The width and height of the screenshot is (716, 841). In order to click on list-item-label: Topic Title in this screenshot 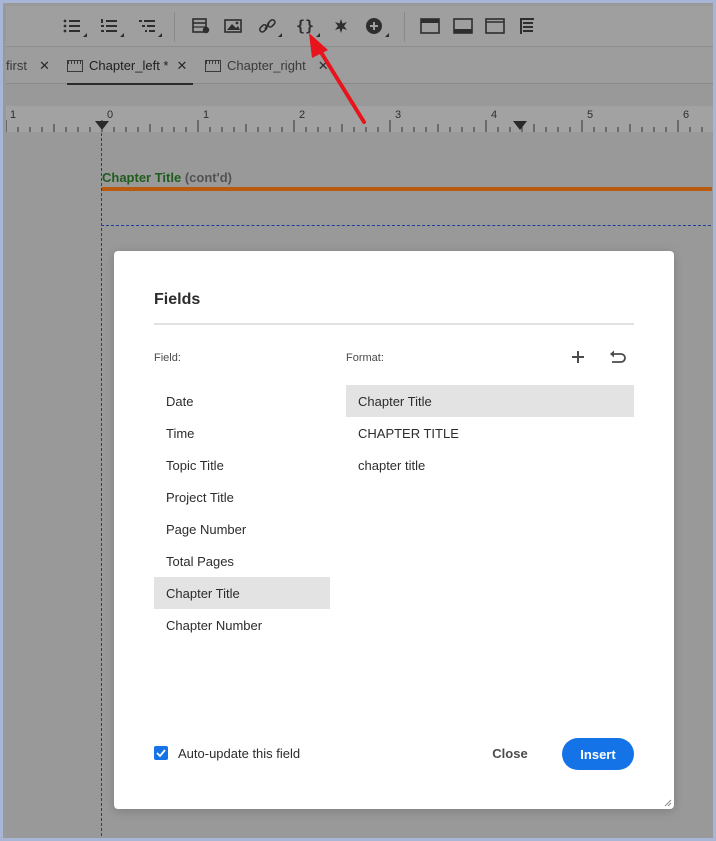, I will do `click(195, 465)`.